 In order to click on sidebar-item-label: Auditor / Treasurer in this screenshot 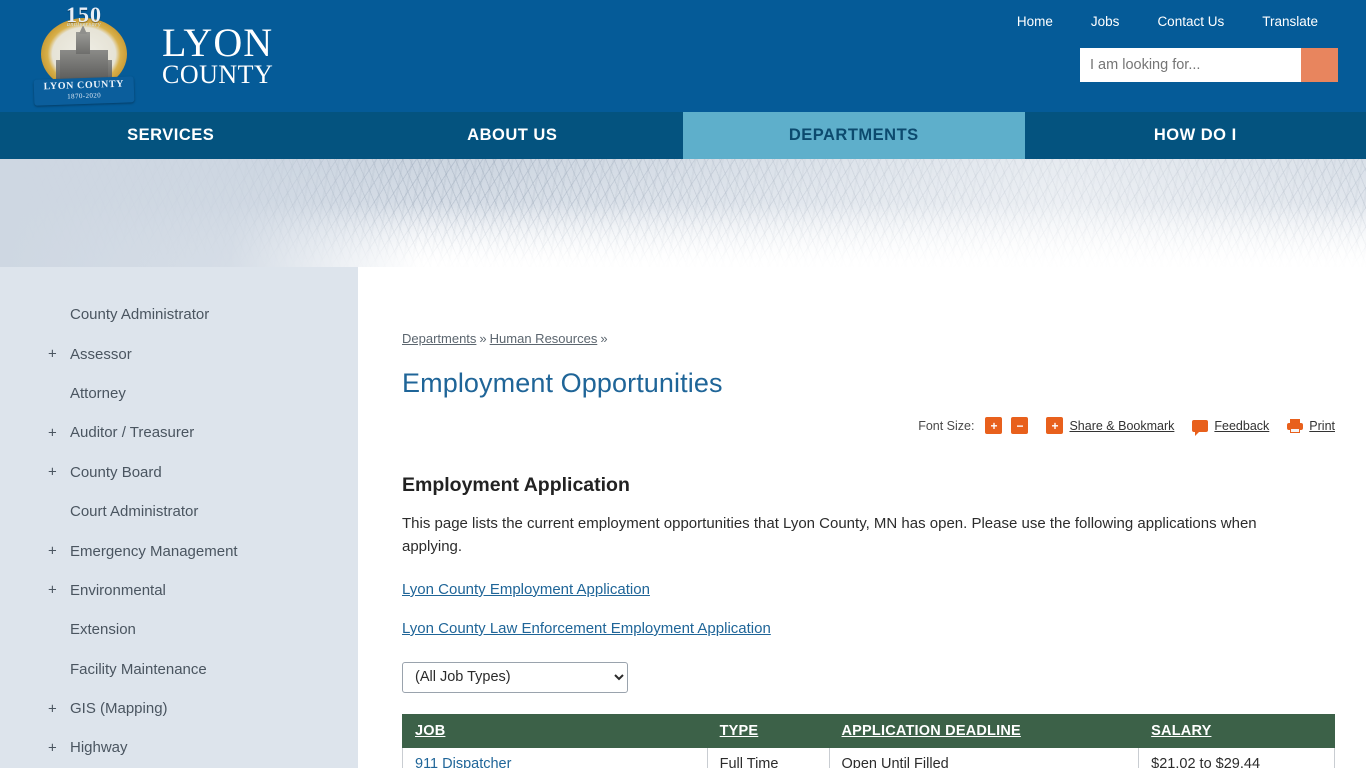, I will do `click(132, 433)`.